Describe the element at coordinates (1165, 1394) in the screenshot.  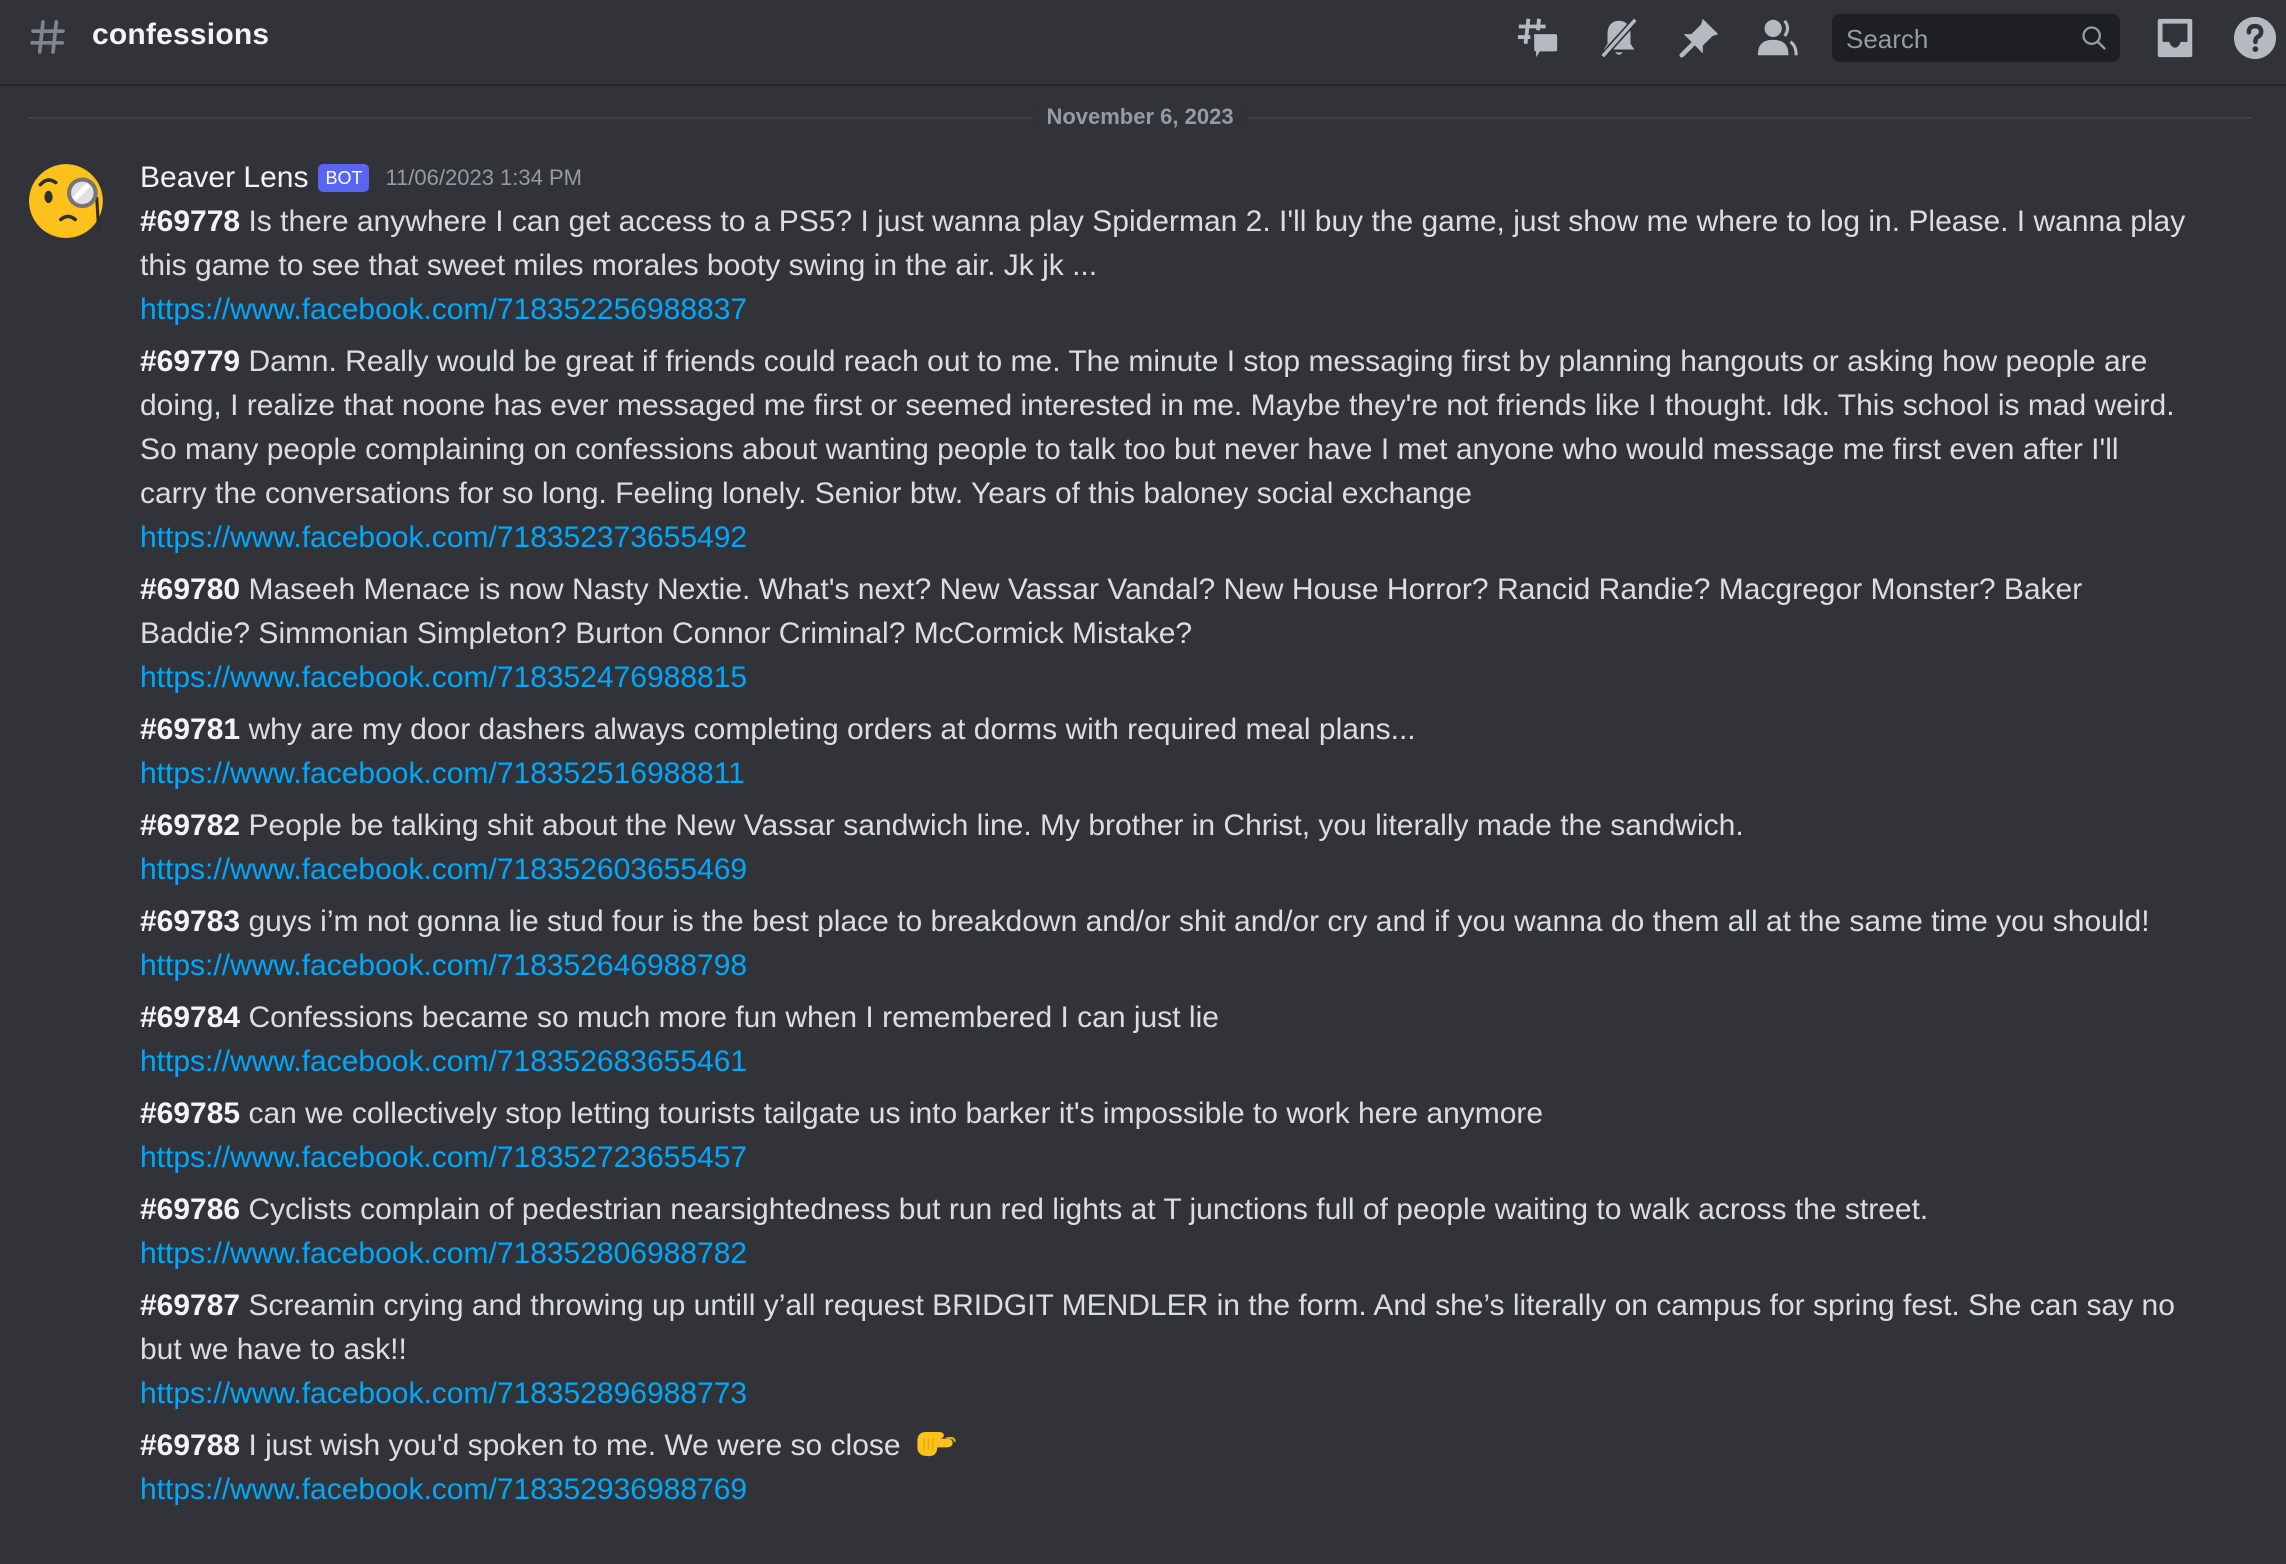
I see `facebook-link: https://www.facebook.com/718352896988773` at that location.